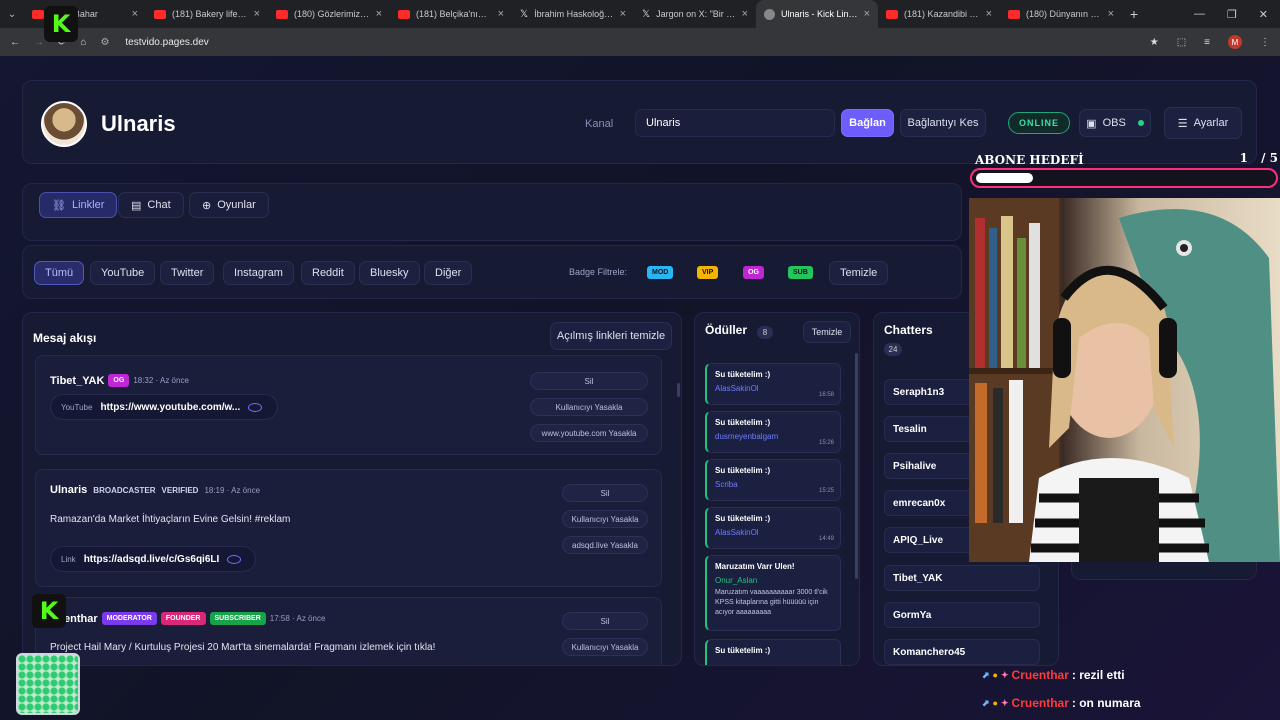 This screenshot has height=720, width=1280. I want to click on url-text: testvido.pages.dev, so click(166, 42).